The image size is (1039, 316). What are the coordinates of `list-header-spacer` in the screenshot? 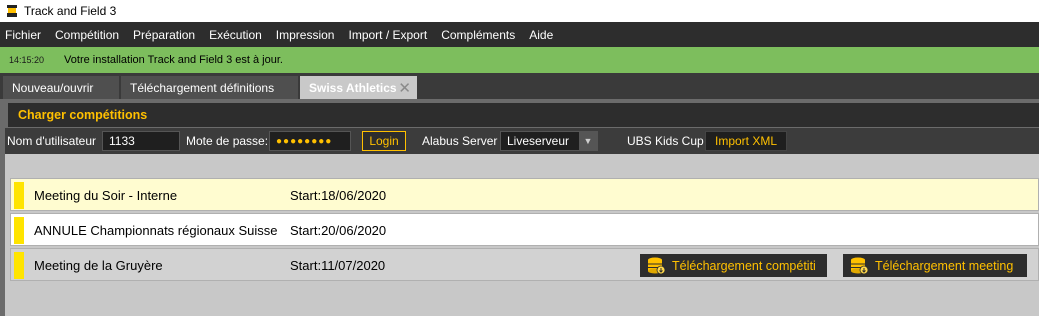 It's located at (522, 165).